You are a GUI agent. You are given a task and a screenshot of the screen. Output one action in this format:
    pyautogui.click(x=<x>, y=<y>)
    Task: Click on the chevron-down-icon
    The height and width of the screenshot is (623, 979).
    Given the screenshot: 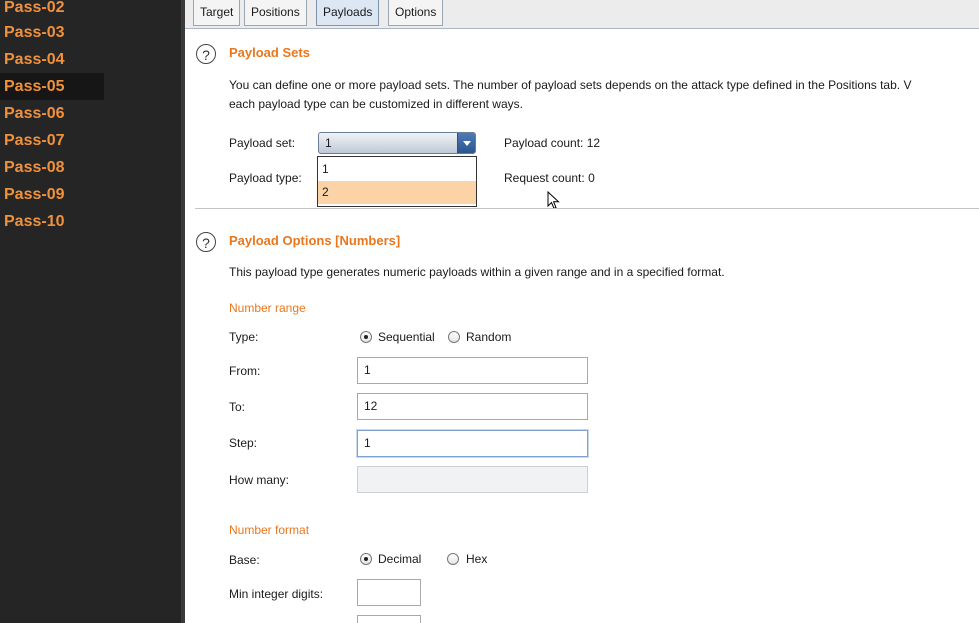 What is the action you would take?
    pyautogui.click(x=466, y=143)
    